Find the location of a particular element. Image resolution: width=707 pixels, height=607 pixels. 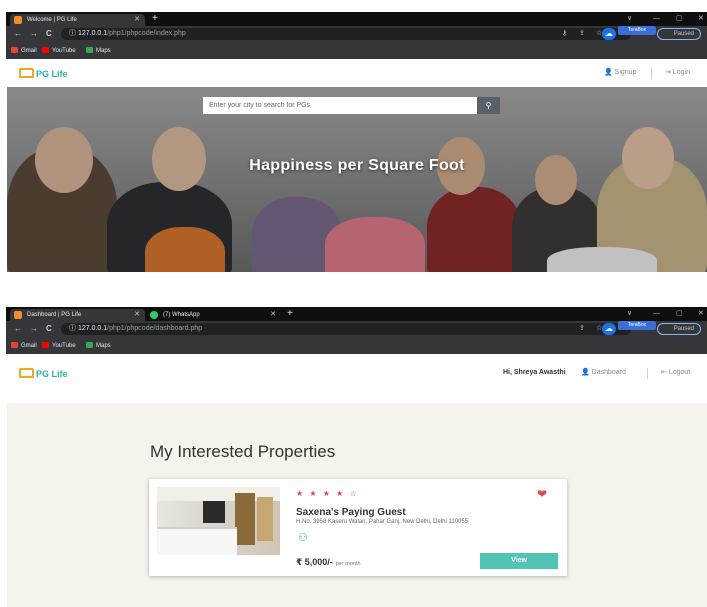

property-name: Saxena's Paying Guest is located at coordinates (351, 512).